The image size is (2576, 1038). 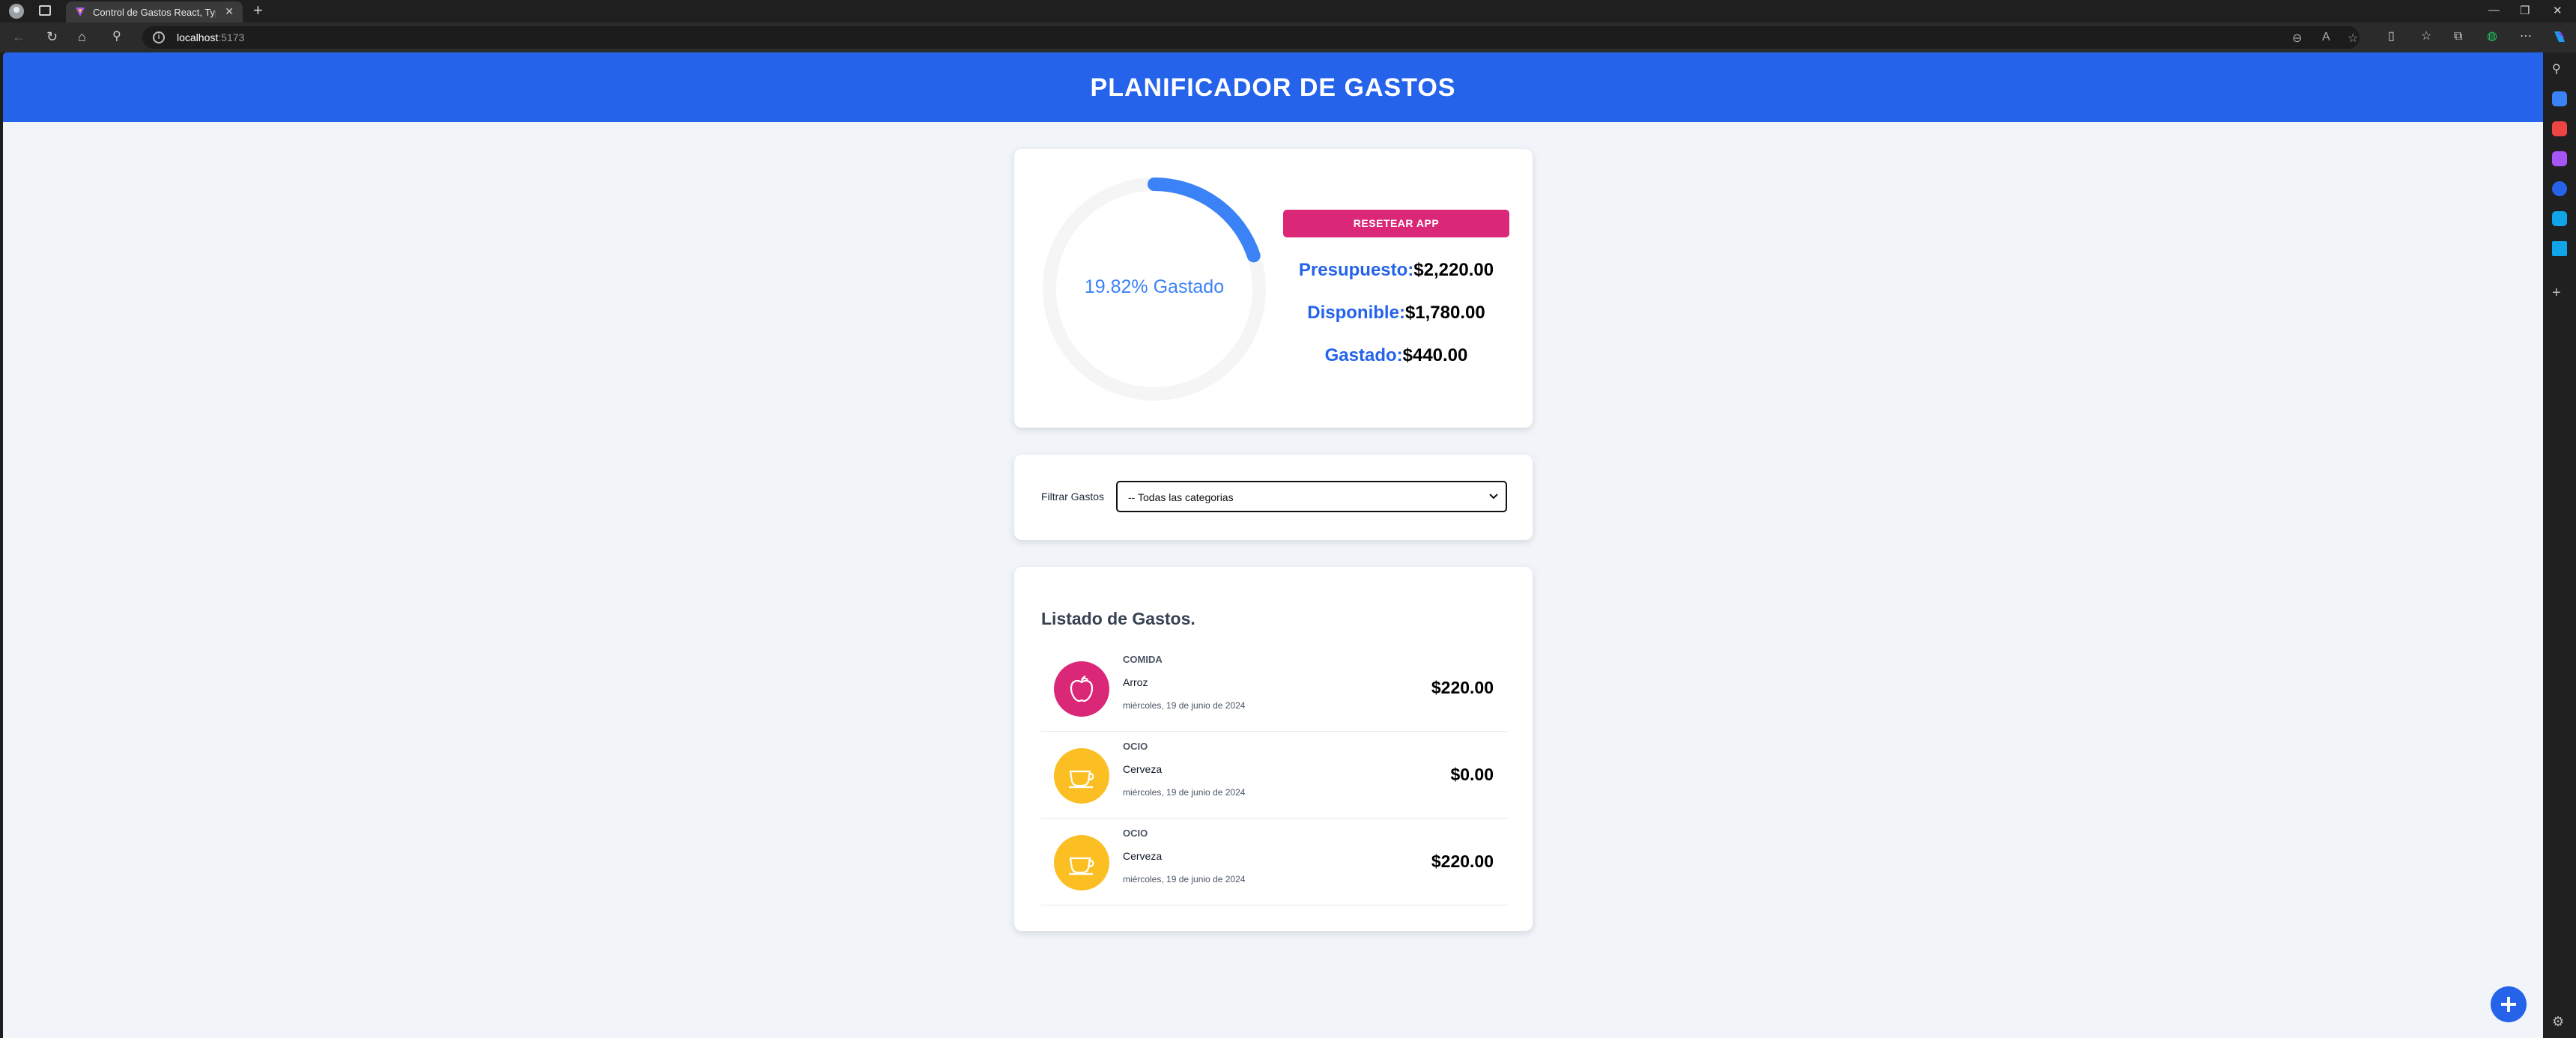 What do you see at coordinates (1435, 355) in the screenshot?
I see `spent-amount-value: $440.00` at bounding box center [1435, 355].